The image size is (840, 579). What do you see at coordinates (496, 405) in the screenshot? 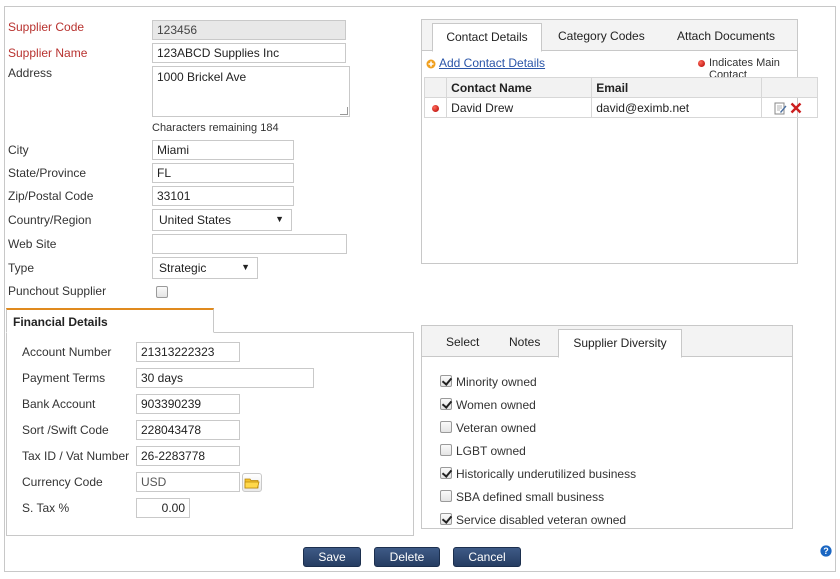
I see `women-owned-label: Women owned` at bounding box center [496, 405].